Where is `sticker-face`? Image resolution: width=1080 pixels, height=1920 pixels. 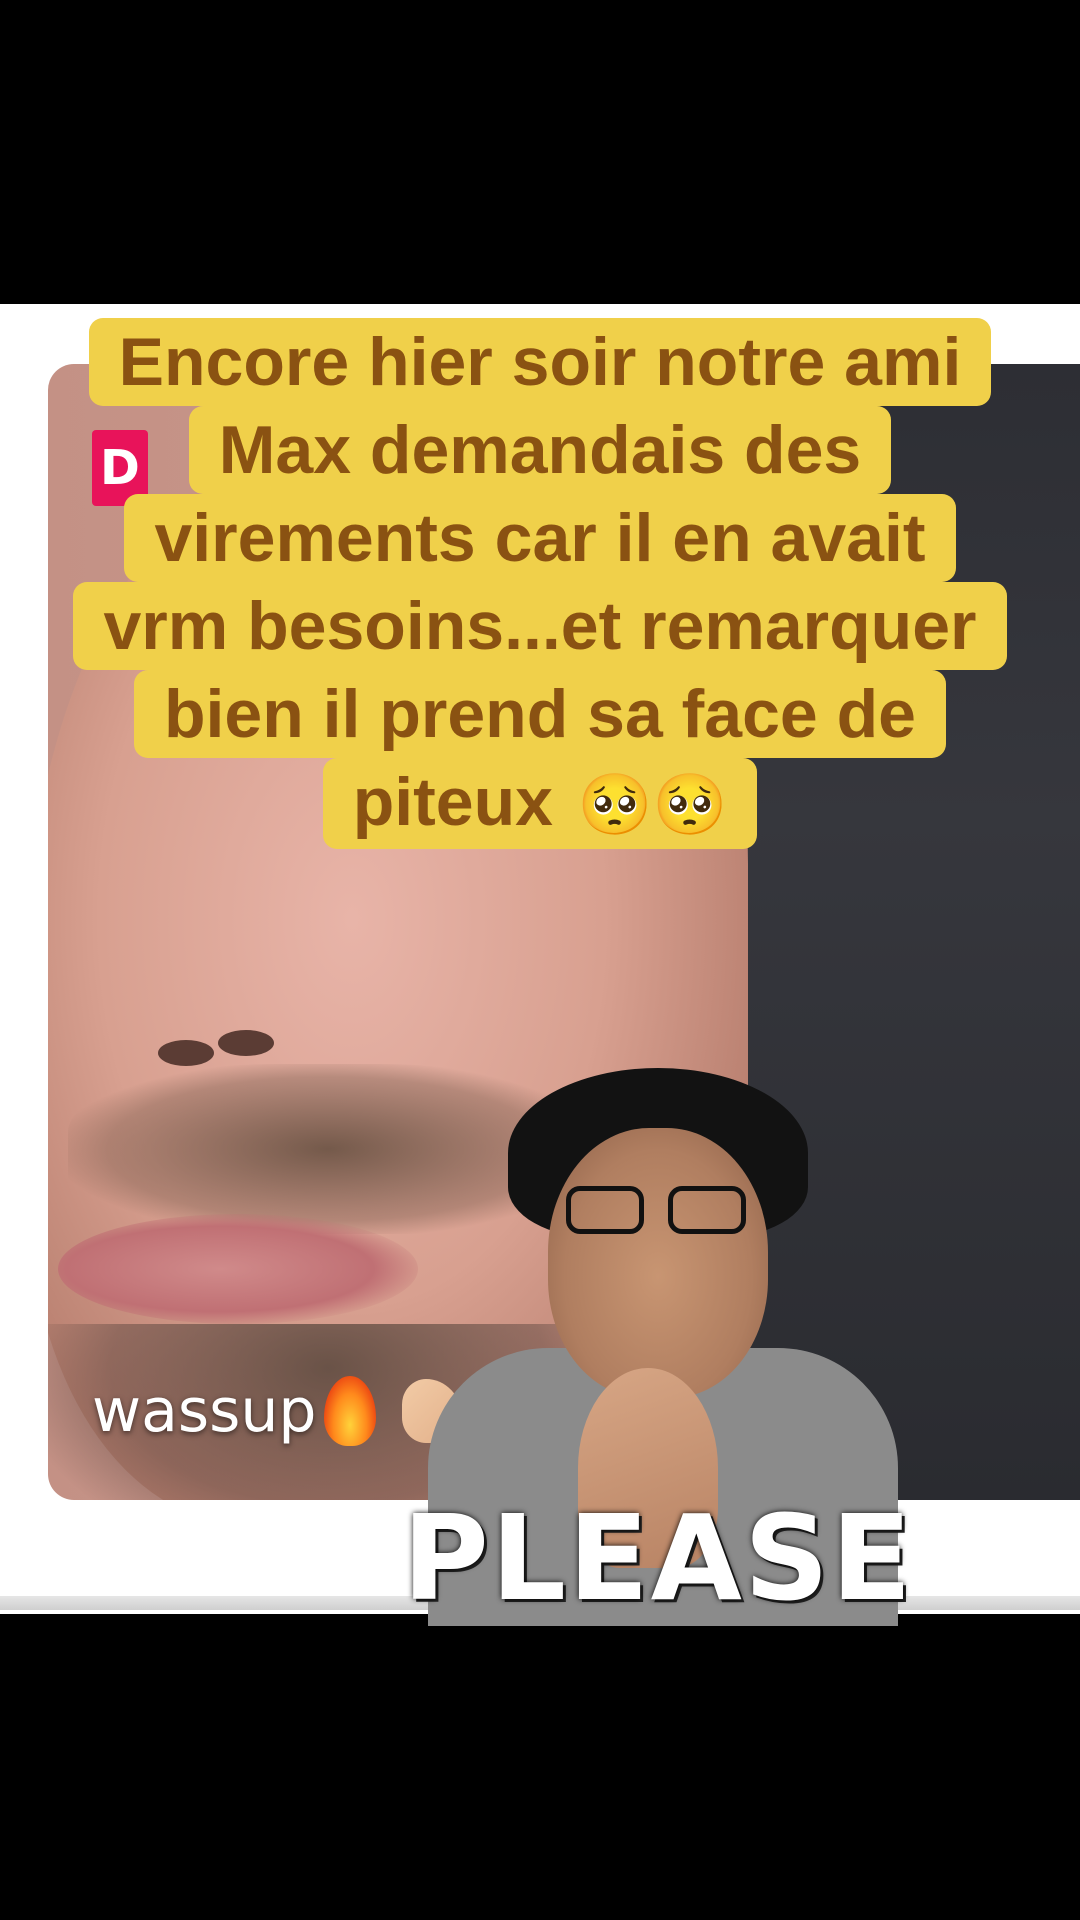
sticker-face is located at coordinates (658, 1263).